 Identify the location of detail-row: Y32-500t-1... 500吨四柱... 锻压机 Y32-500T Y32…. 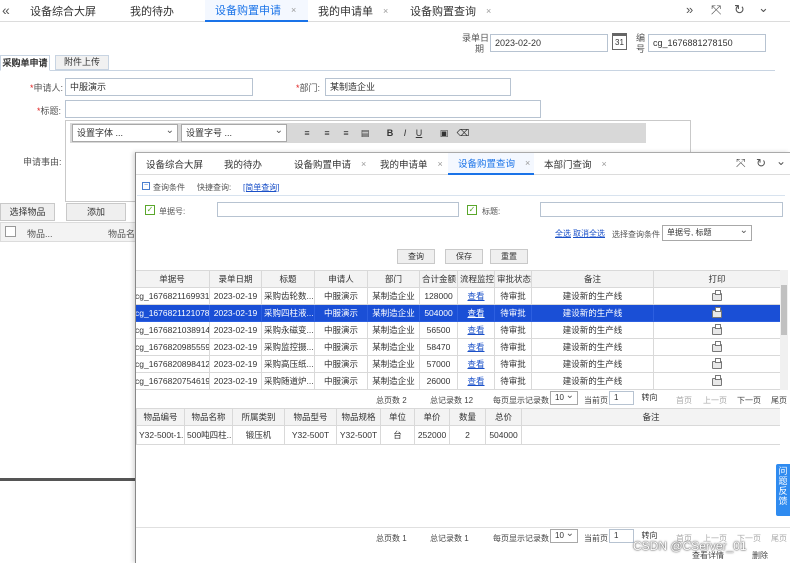
(458, 435).